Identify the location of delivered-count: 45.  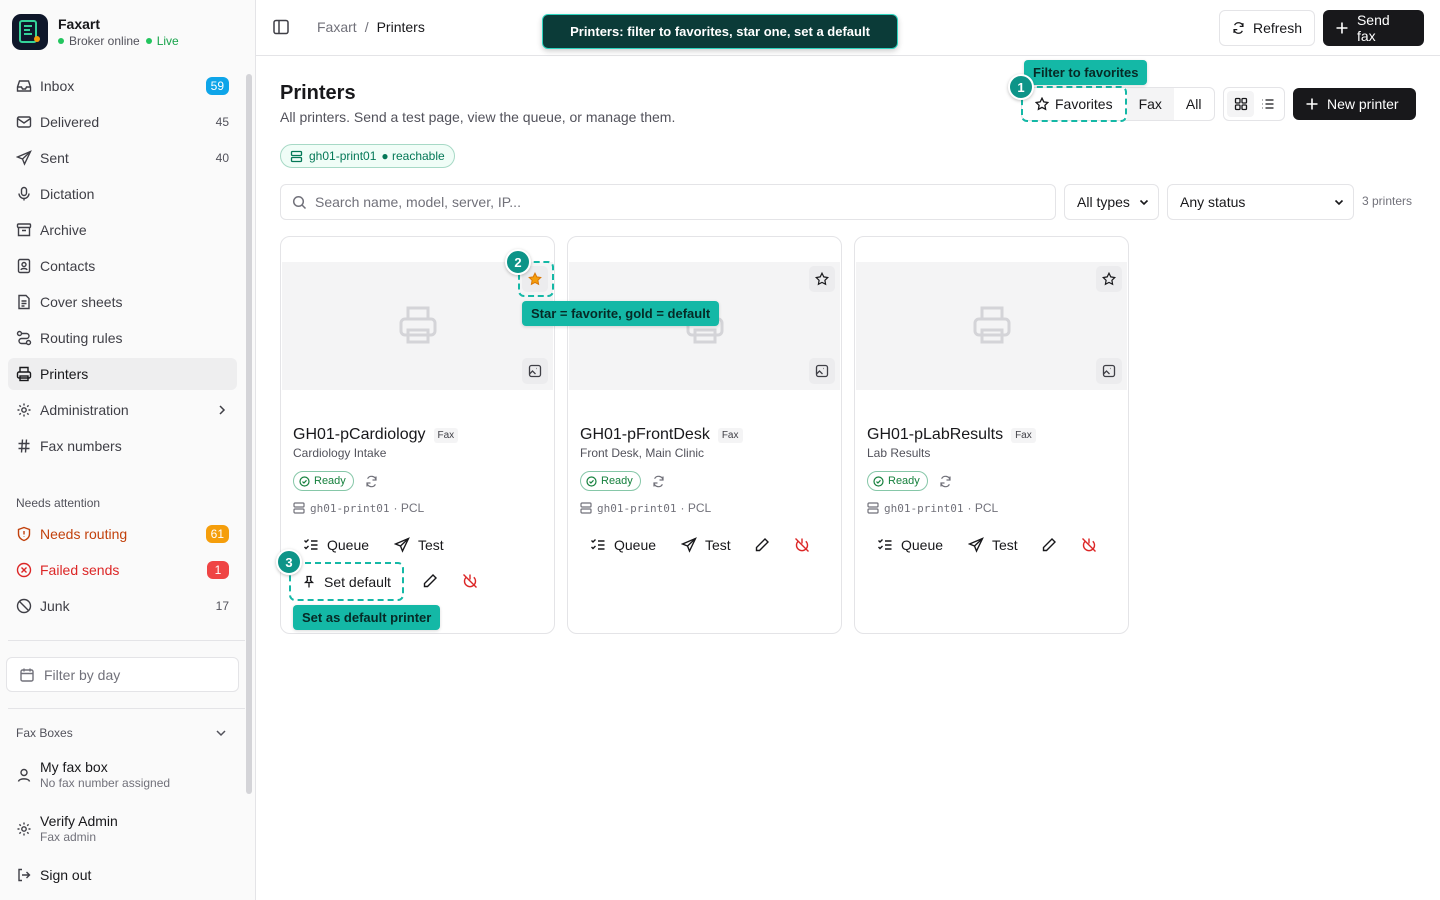
(222, 122).